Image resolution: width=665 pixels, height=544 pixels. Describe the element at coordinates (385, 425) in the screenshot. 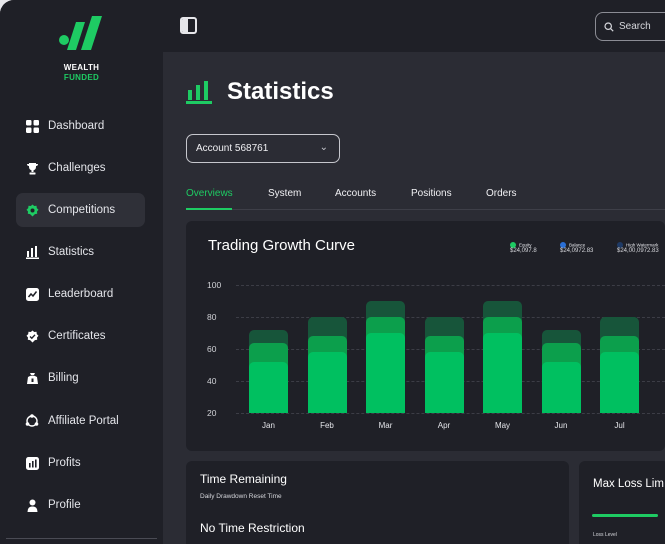

I see `x-tick-label: Mar` at that location.